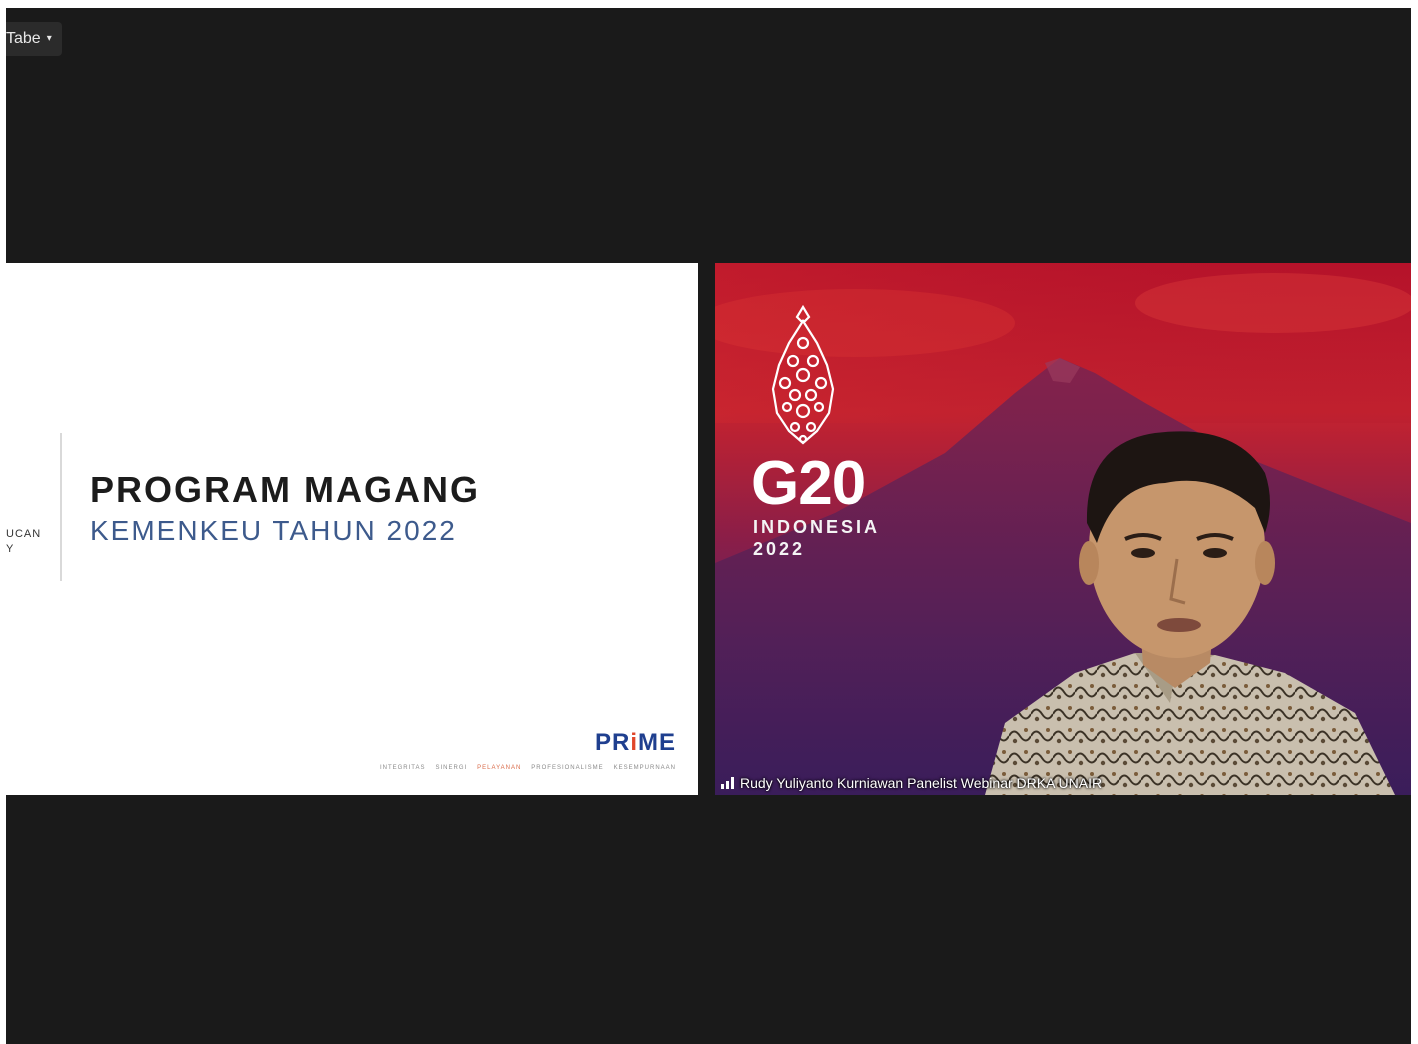 This screenshot has height=1044, width=1418. Describe the element at coordinates (727, 783) in the screenshot. I see `signal-strength-icon` at that location.